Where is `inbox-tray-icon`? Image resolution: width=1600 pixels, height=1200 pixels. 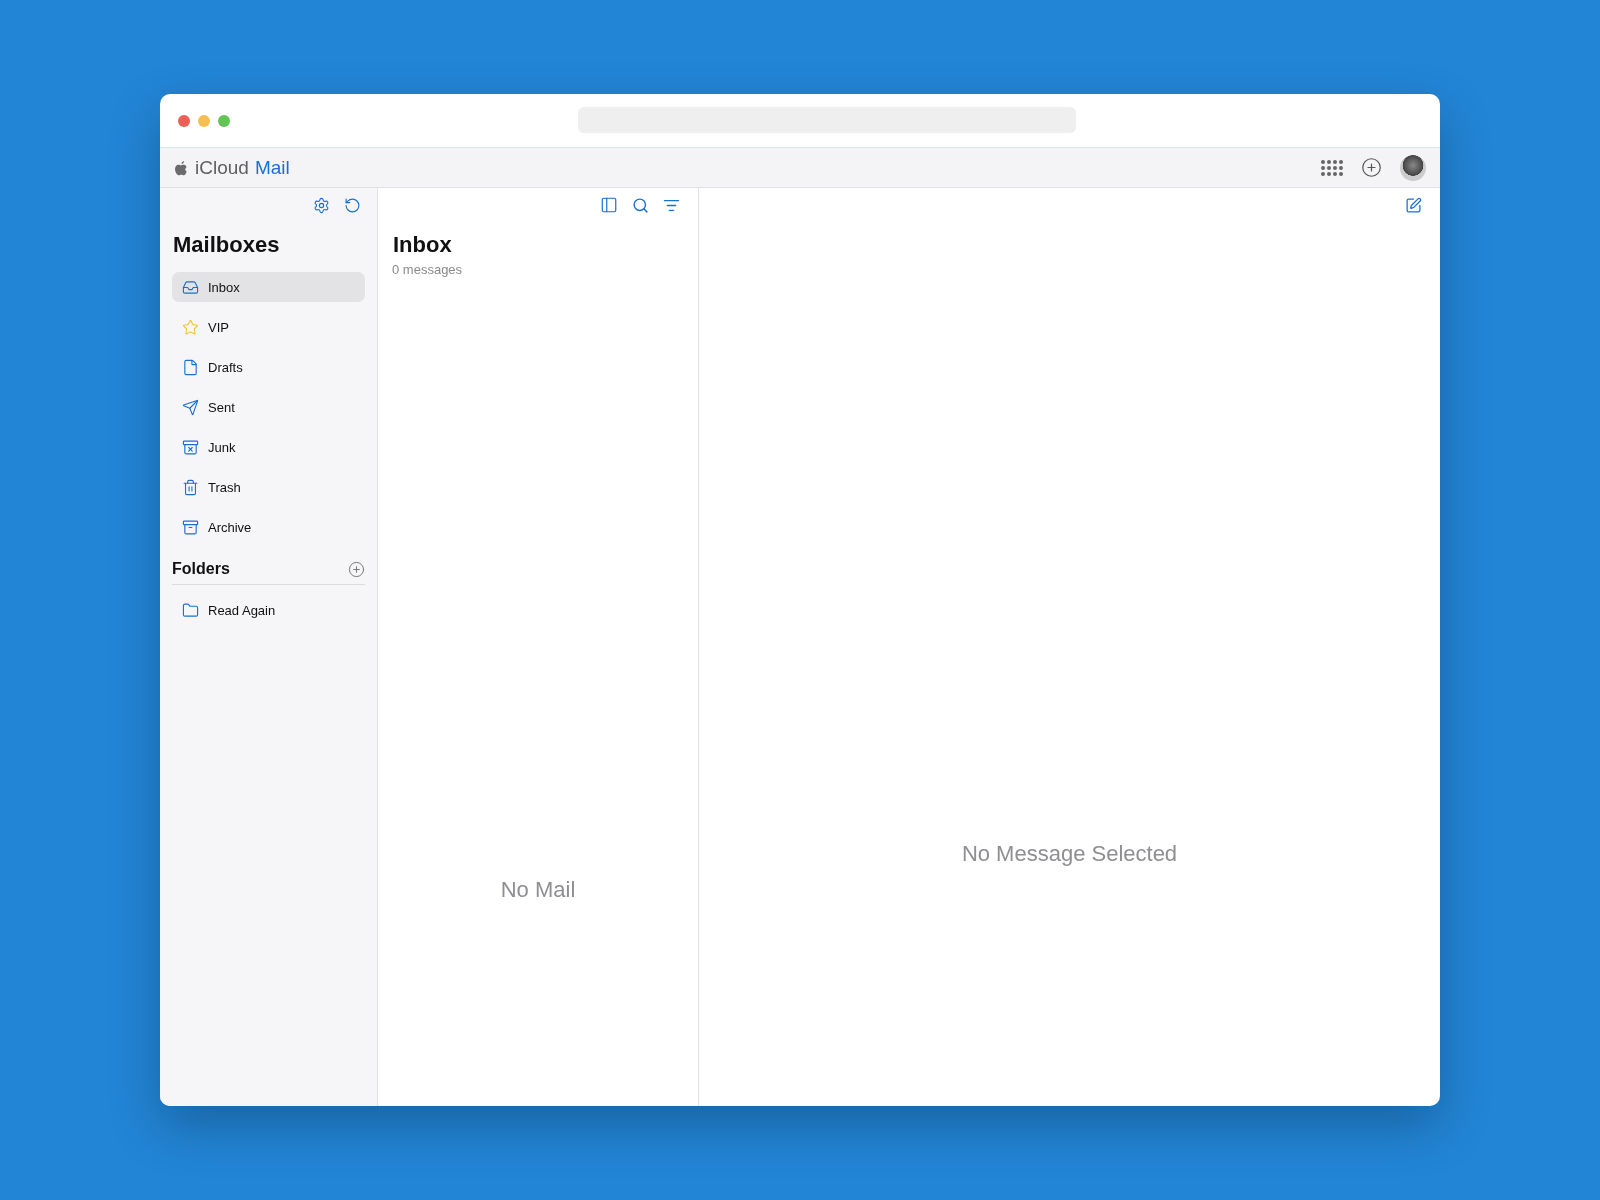
inbox-tray-icon is located at coordinates (190, 287).